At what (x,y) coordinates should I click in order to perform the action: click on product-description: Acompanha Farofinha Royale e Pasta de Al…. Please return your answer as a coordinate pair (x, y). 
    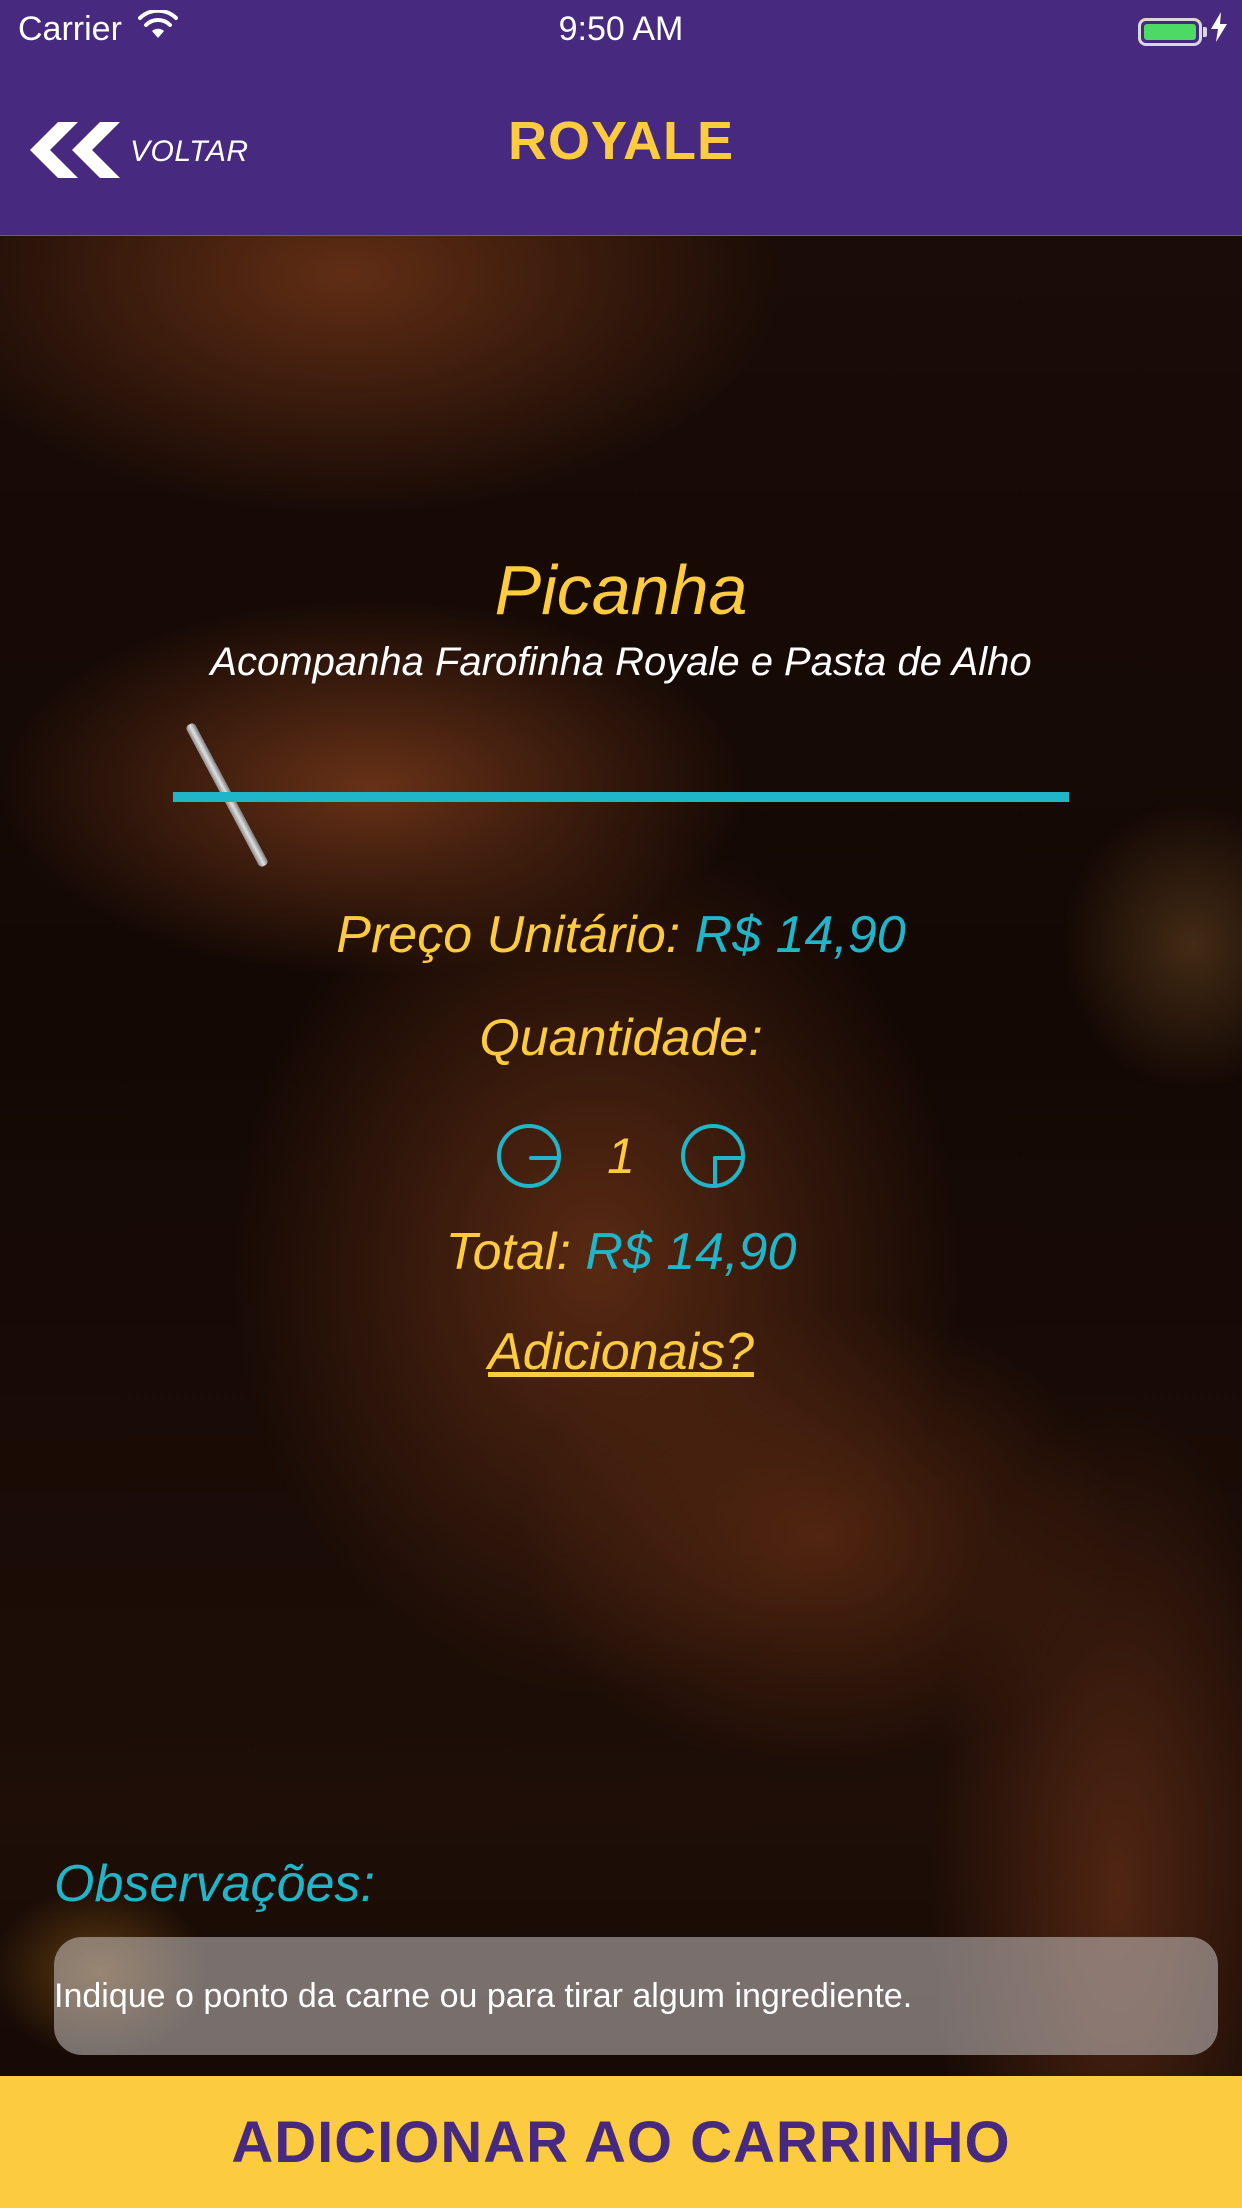
    Looking at the image, I should click on (621, 662).